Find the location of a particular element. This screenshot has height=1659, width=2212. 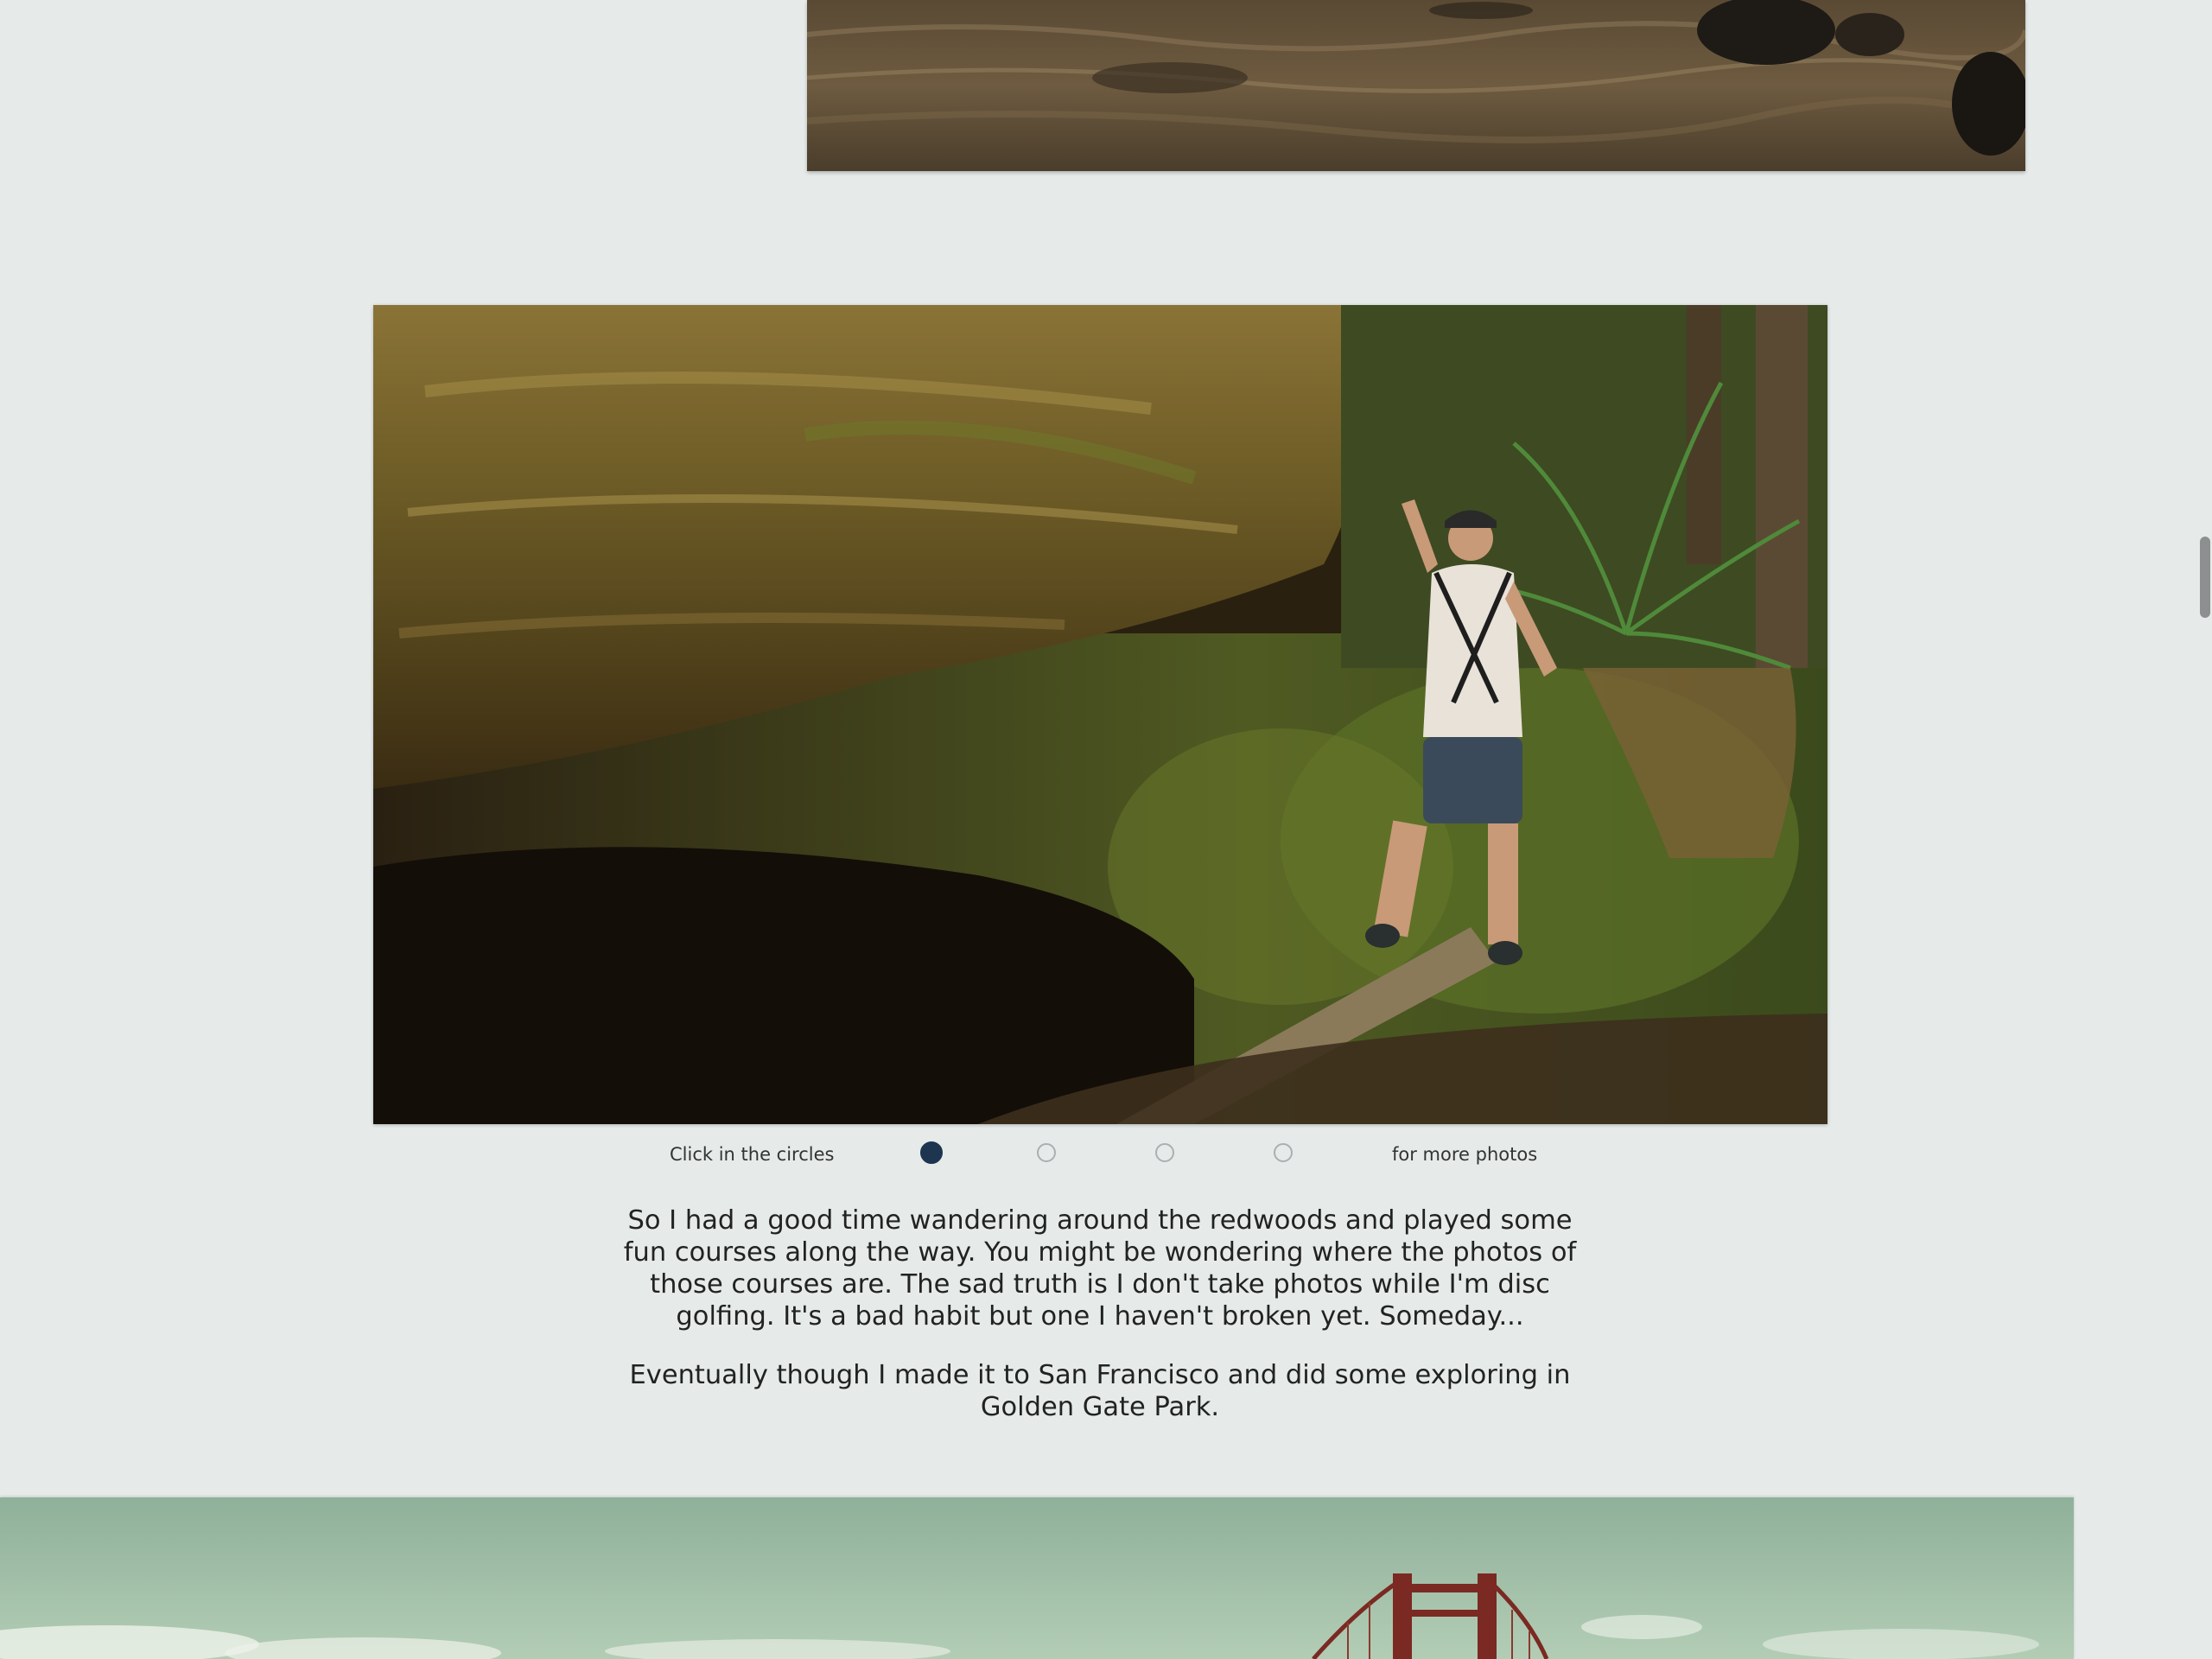

page-scrollbar-thumb is located at coordinates (2205, 577).